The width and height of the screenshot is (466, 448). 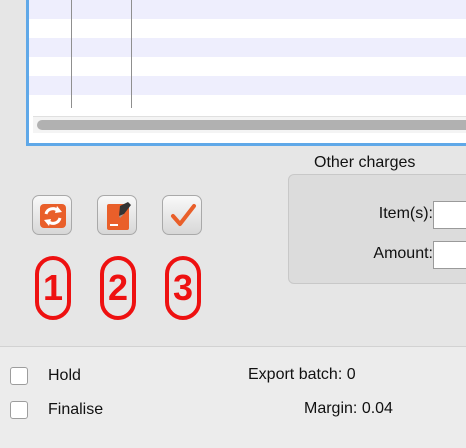 I want to click on items-label: Item(s):, so click(x=405, y=213).